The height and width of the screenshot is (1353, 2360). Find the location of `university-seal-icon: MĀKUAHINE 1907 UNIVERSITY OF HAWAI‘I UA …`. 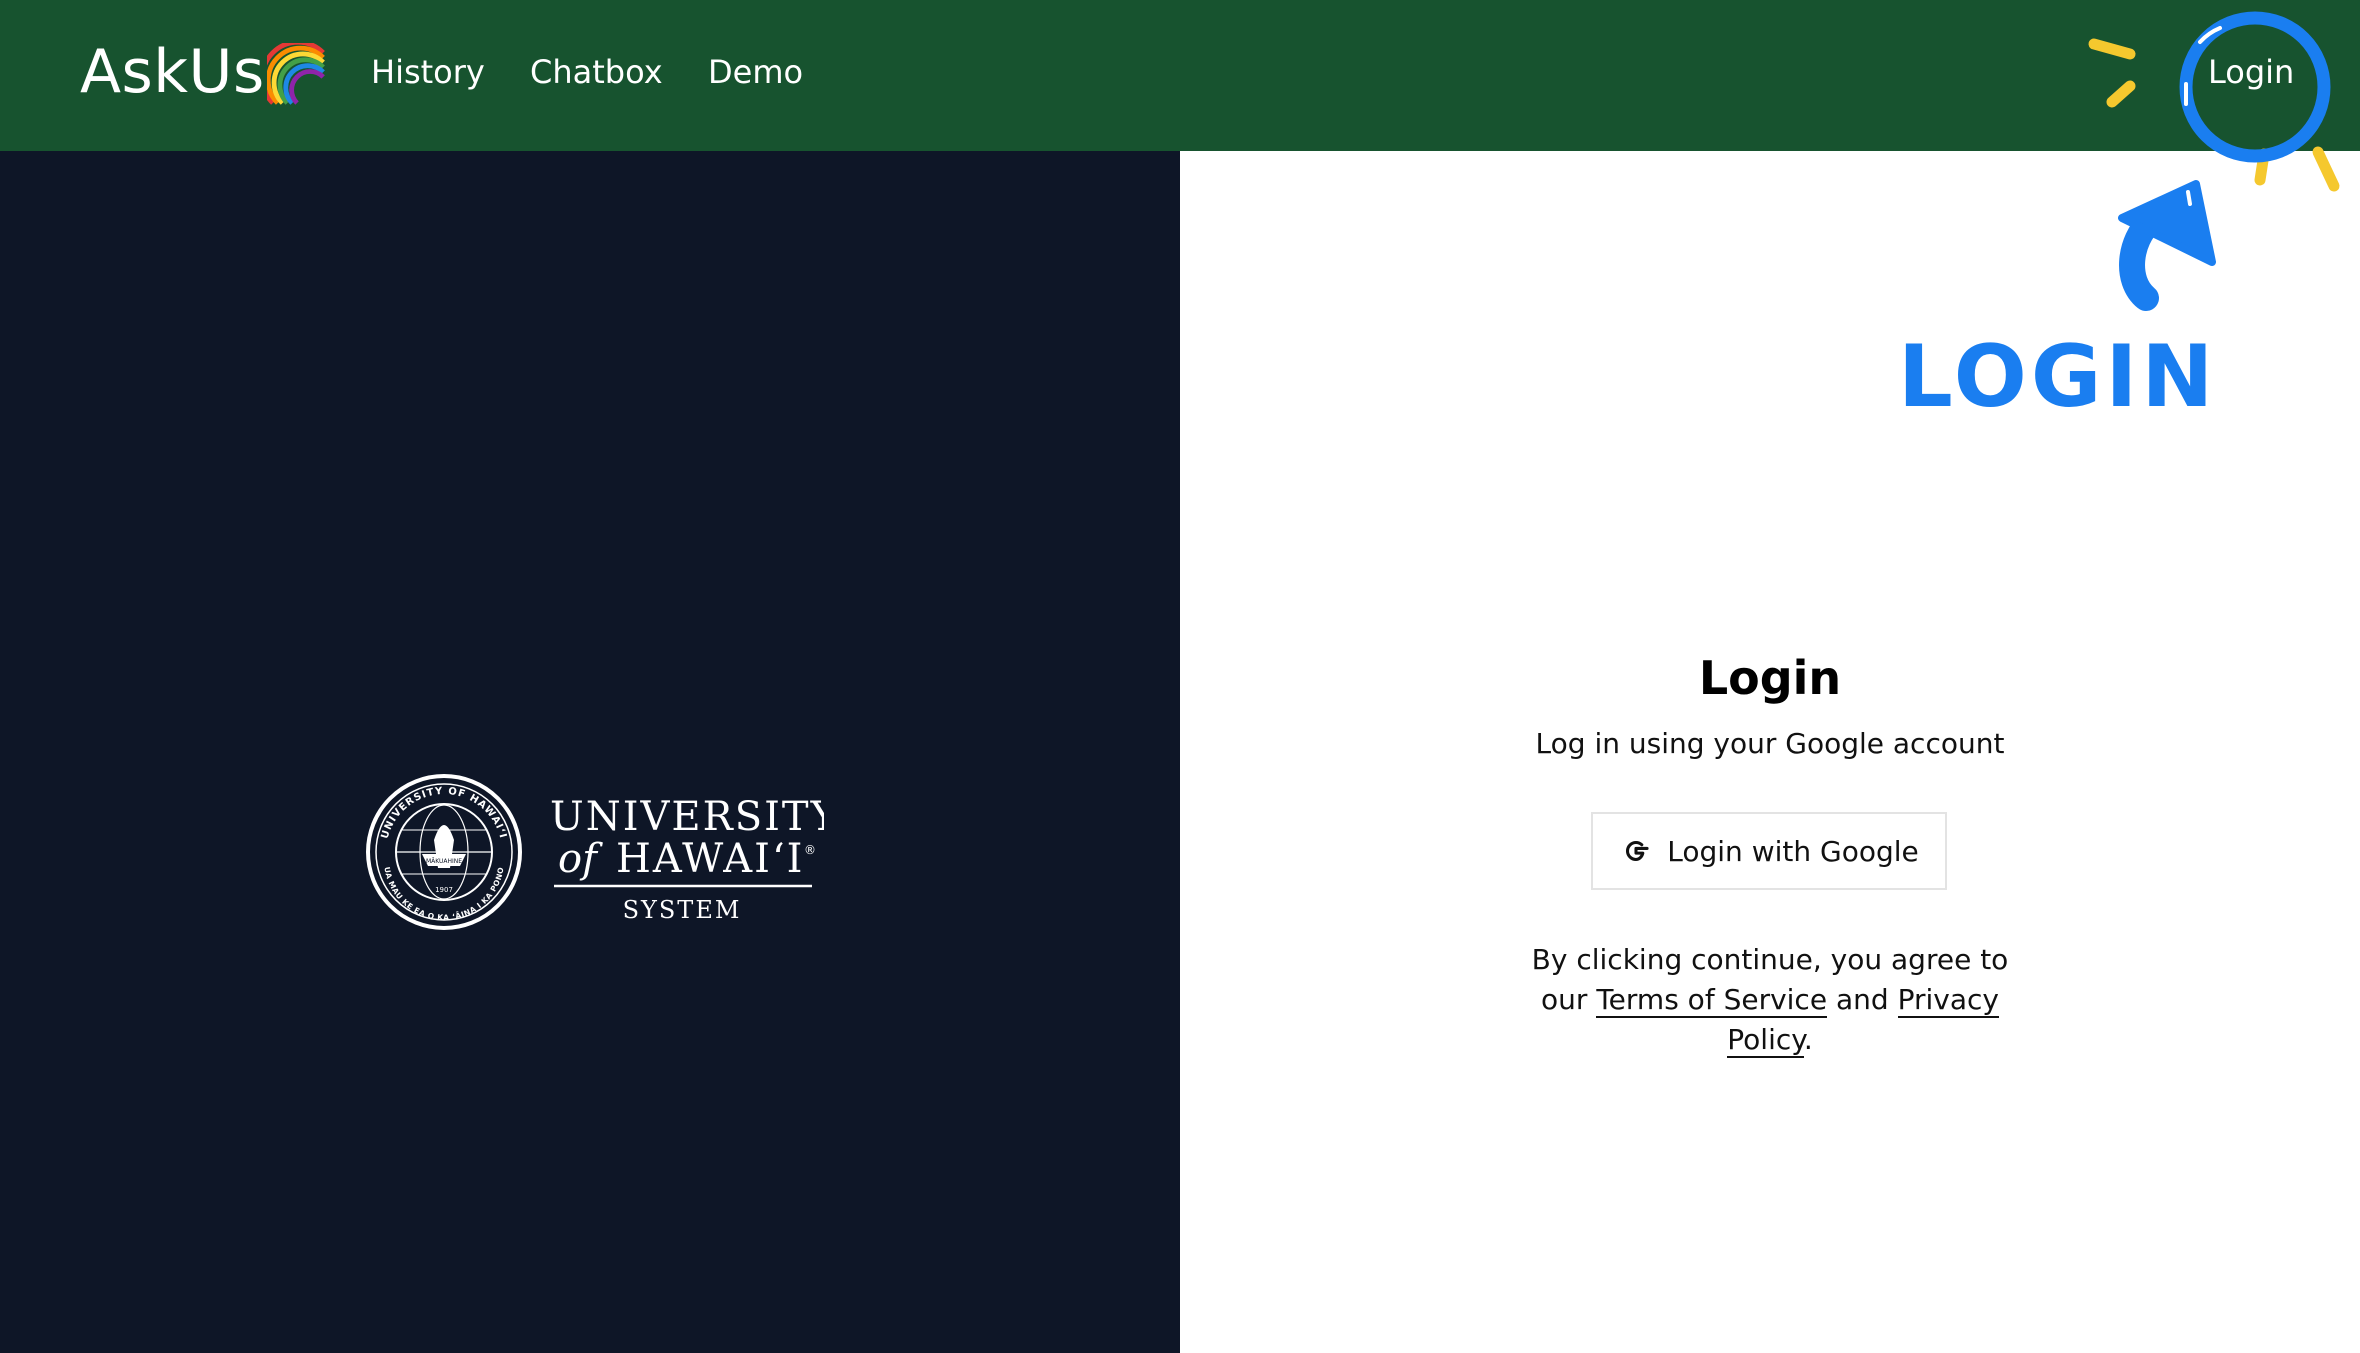

university-seal-icon: MĀKUAHINE 1907 UNIVERSITY OF HAWAI‘I UA … is located at coordinates (444, 852).